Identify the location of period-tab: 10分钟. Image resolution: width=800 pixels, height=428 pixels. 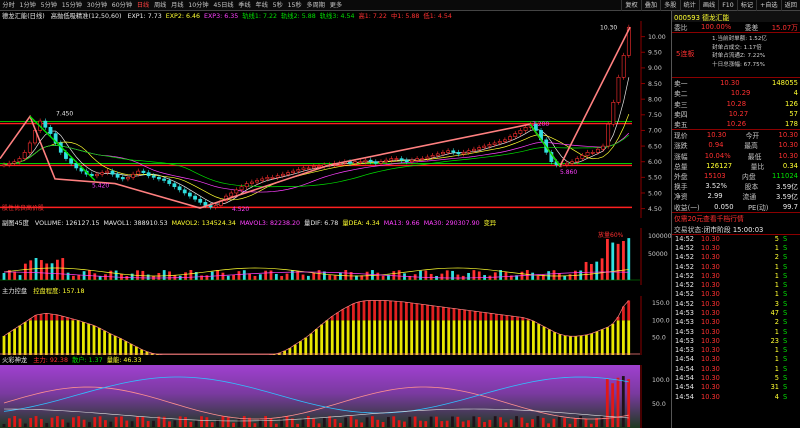
(198, 5).